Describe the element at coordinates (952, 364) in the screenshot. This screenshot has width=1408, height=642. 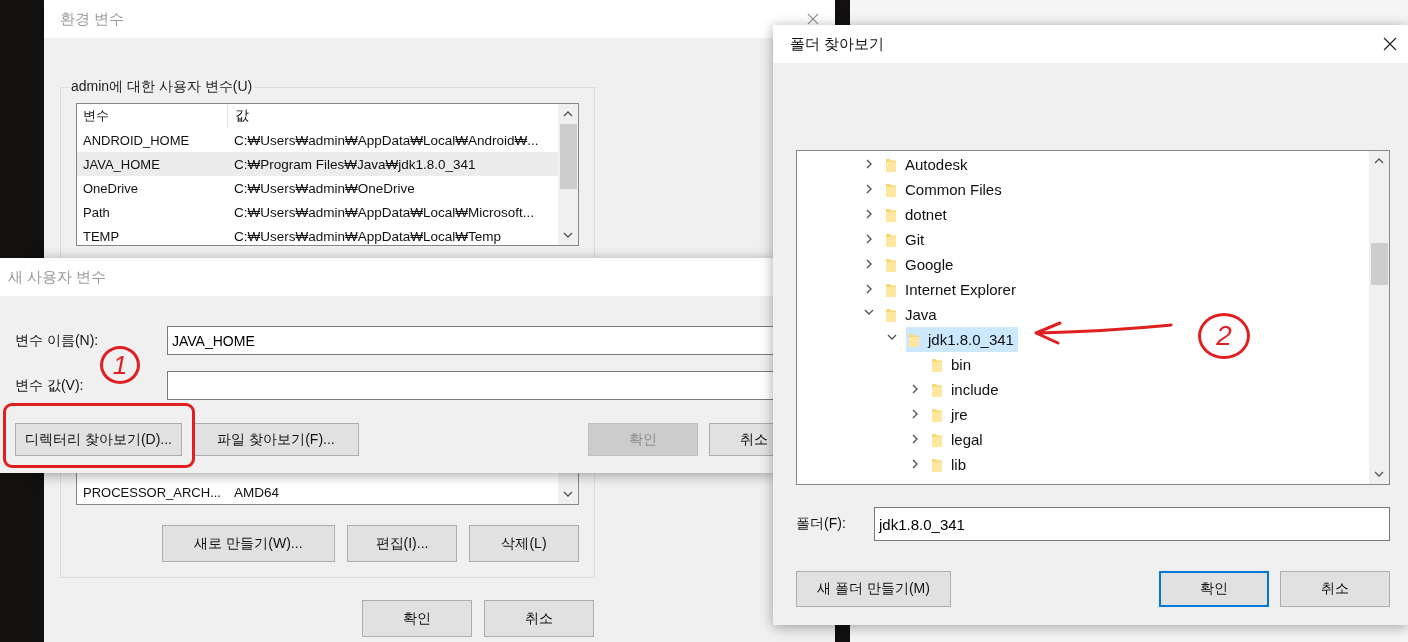
I see `tree-item: bin` at that location.